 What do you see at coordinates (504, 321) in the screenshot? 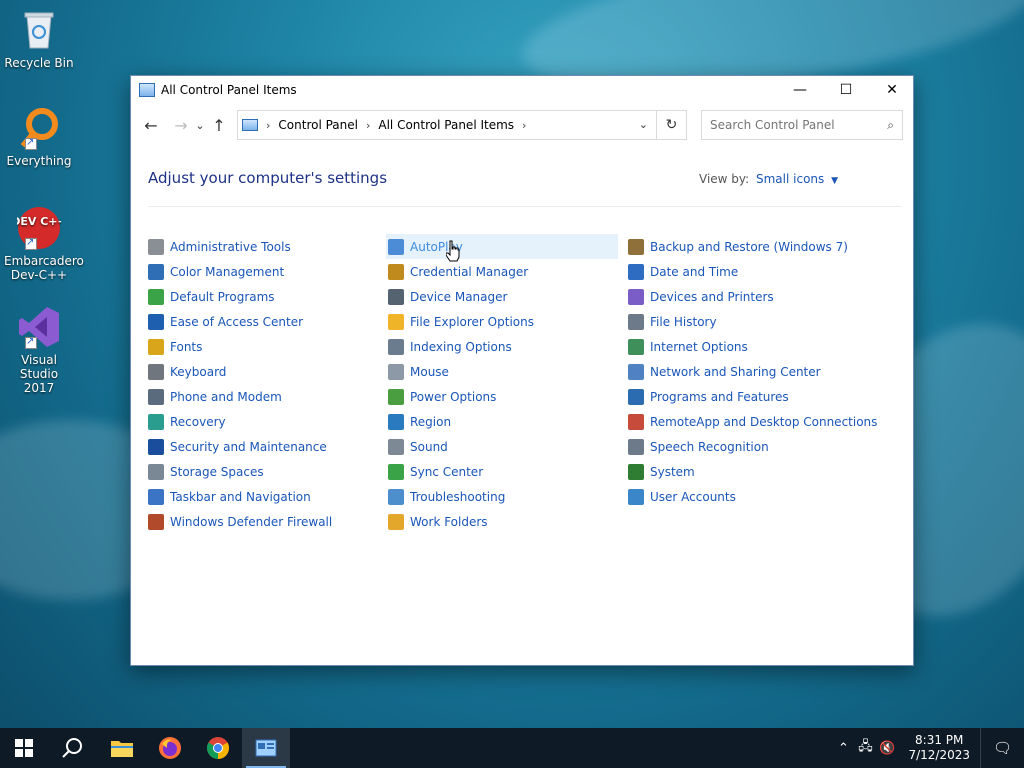
I see `control-panel-item: File Explorer Options` at bounding box center [504, 321].